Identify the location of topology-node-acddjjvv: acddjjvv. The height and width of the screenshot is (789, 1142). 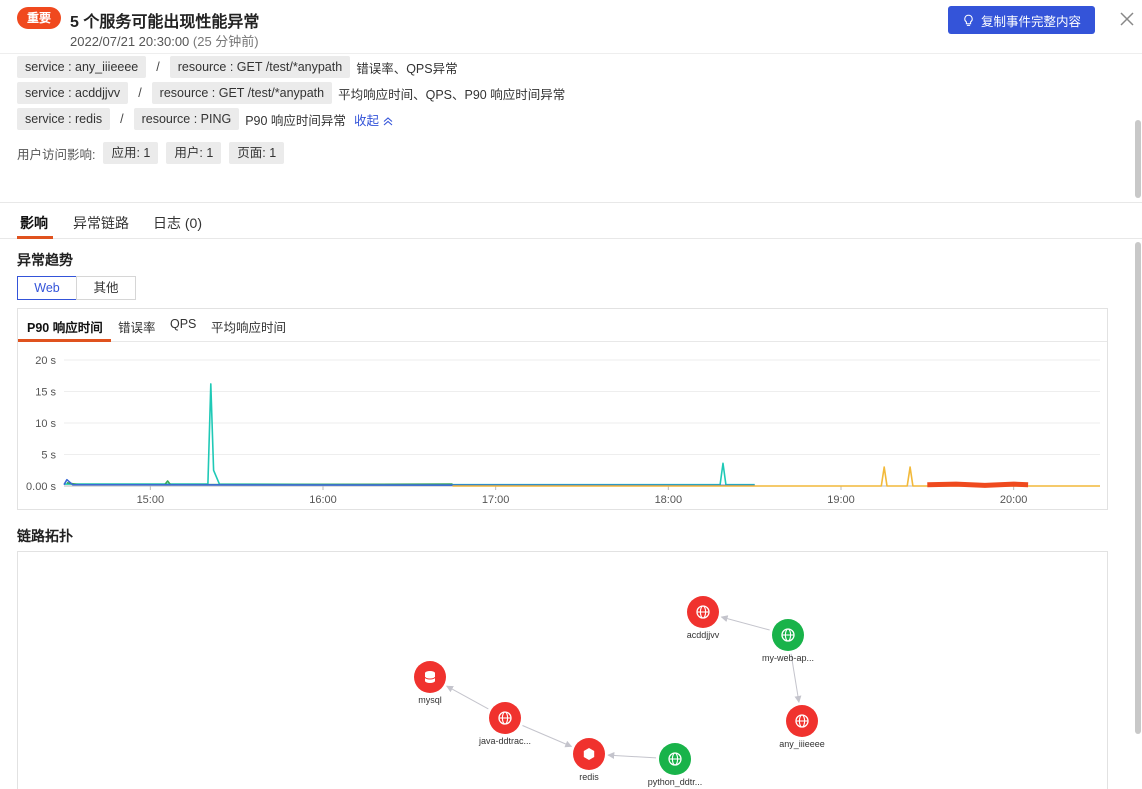
(703, 618).